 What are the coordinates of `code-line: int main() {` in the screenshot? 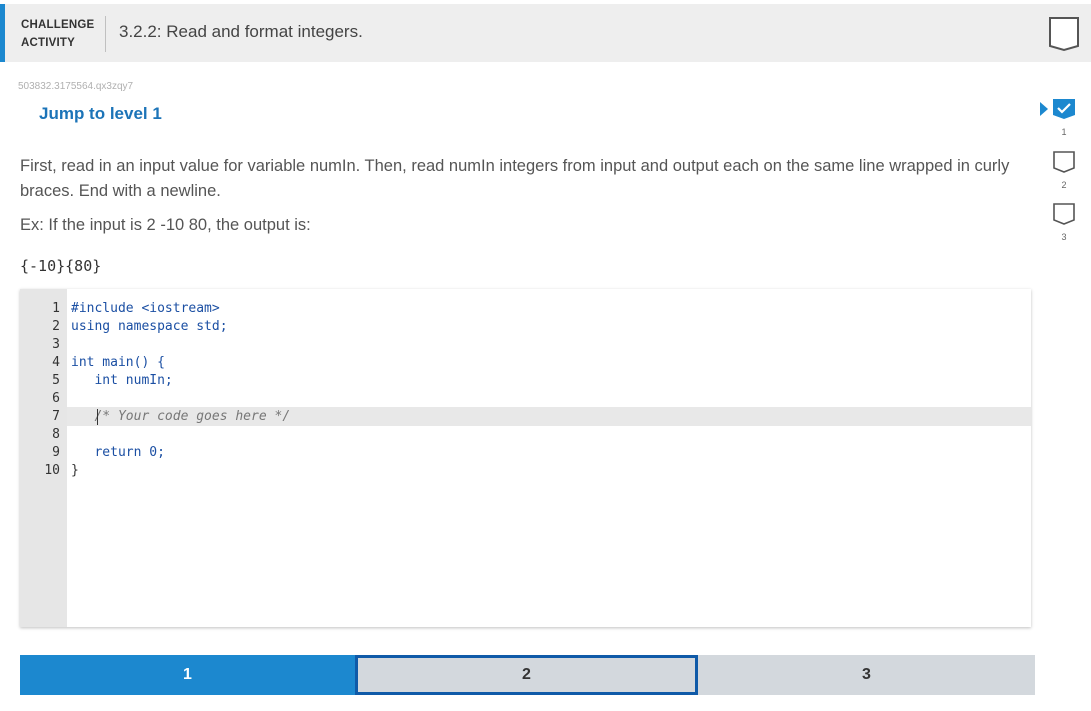 It's located at (118, 362).